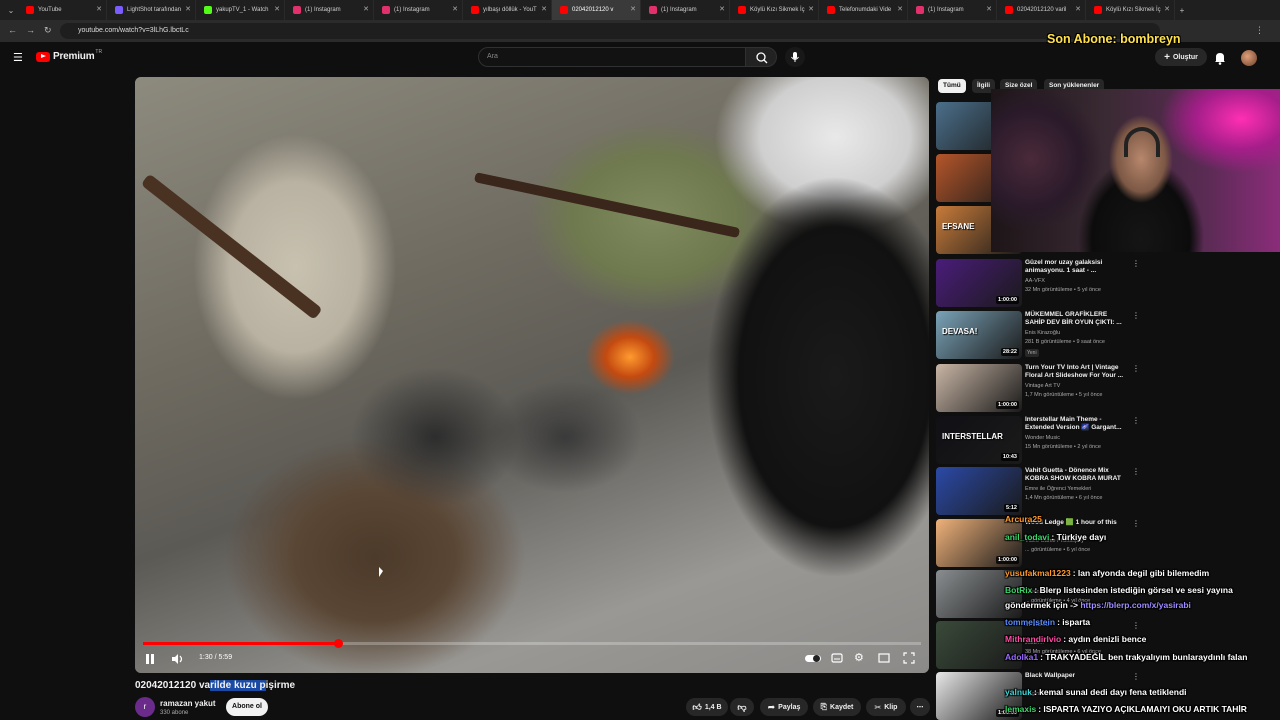 The image size is (1280, 720). Describe the element at coordinates (30, 30) in the screenshot. I see `forward-icon: →` at that location.